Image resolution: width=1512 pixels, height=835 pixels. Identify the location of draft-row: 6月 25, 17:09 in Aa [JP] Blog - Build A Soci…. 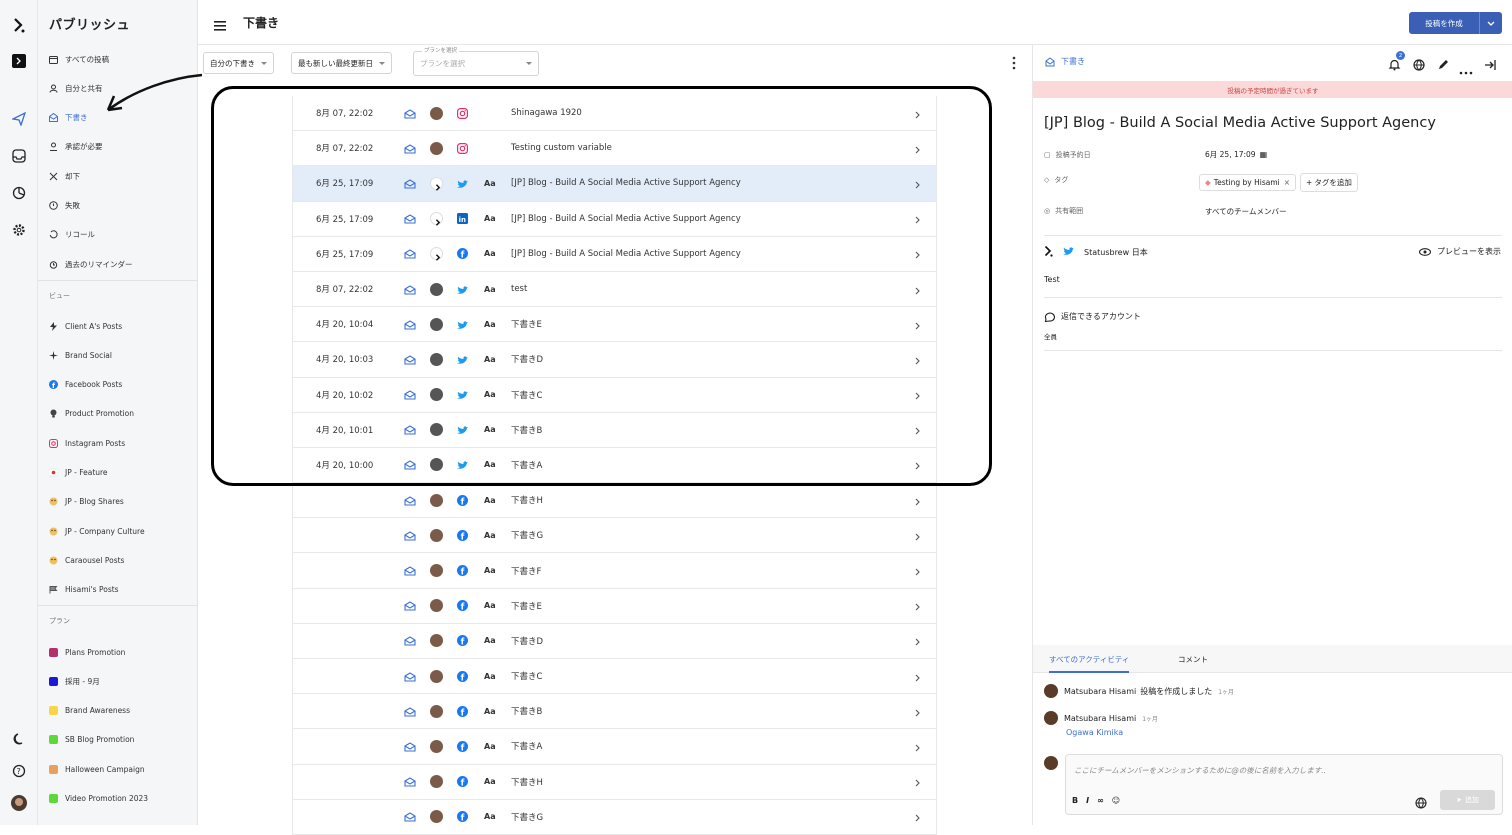
(614, 219).